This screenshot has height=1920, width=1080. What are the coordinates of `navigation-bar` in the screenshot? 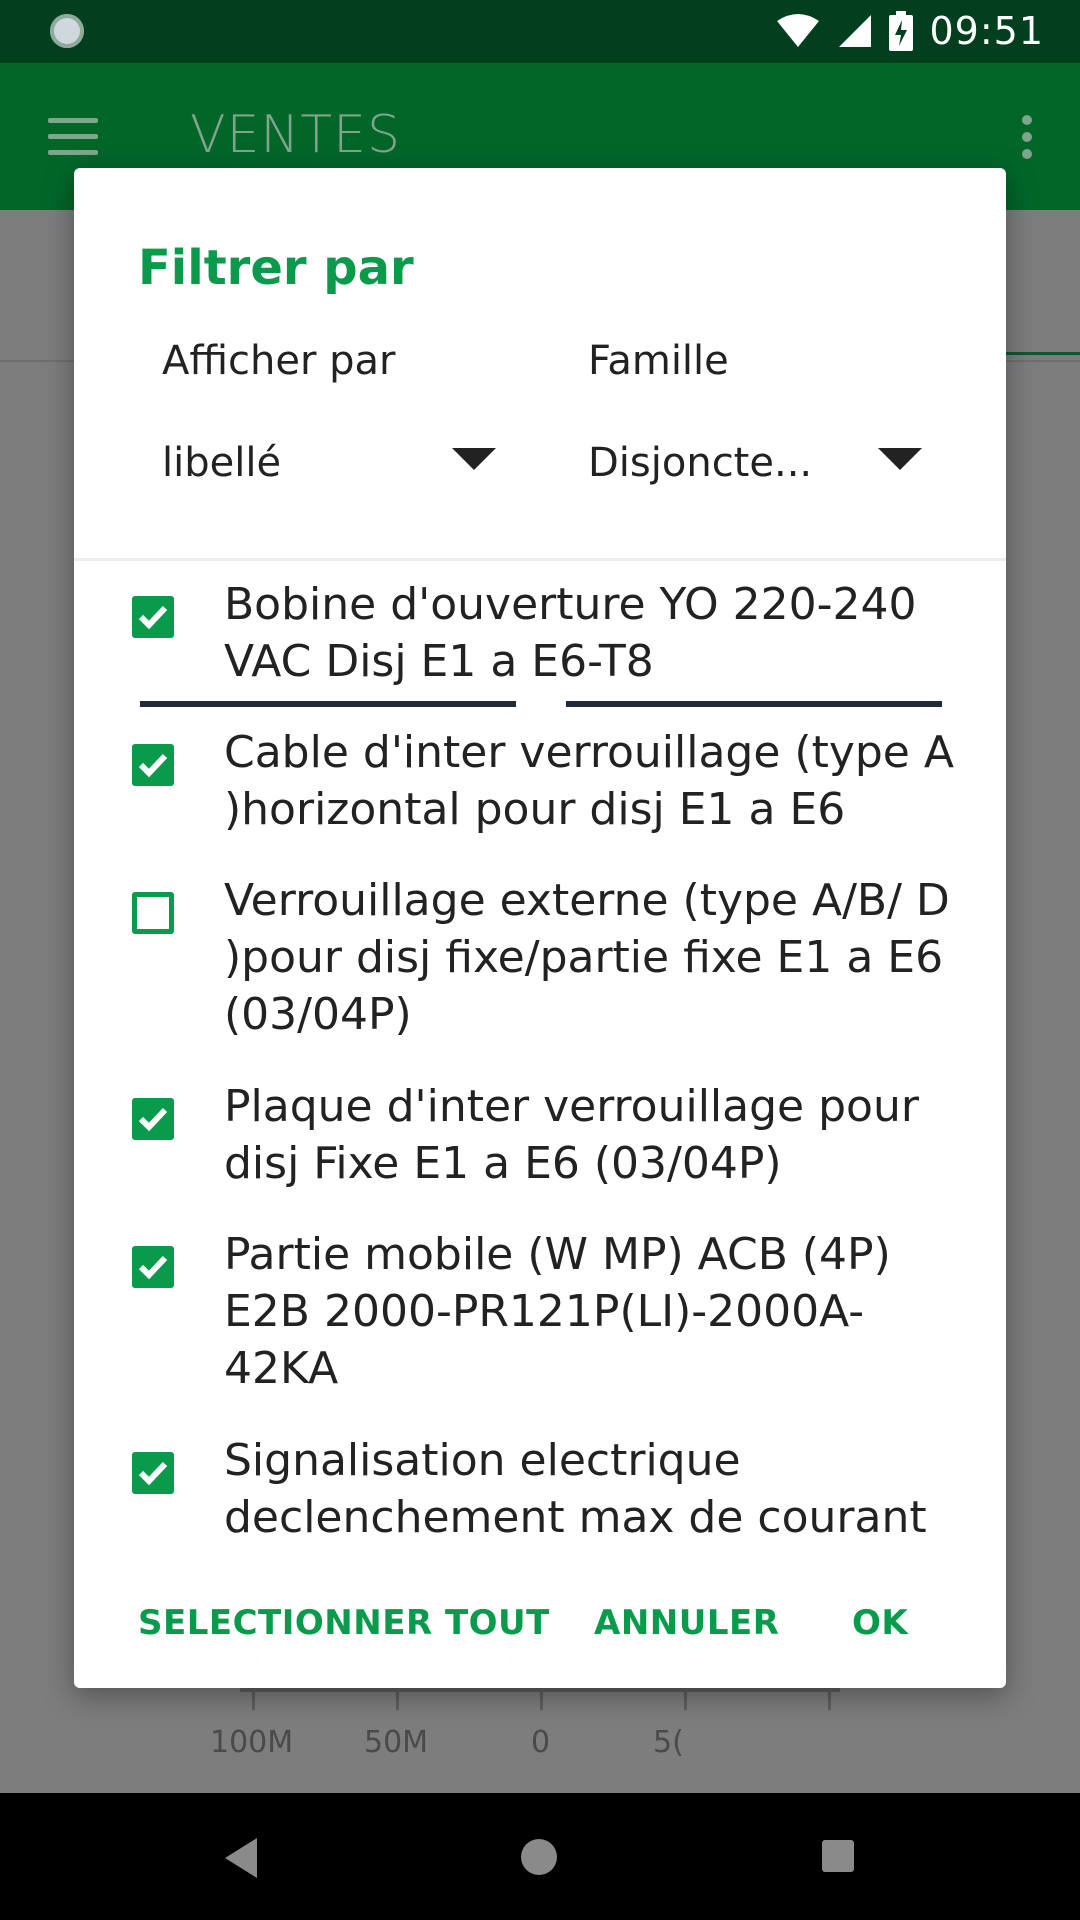 It's located at (540, 1856).